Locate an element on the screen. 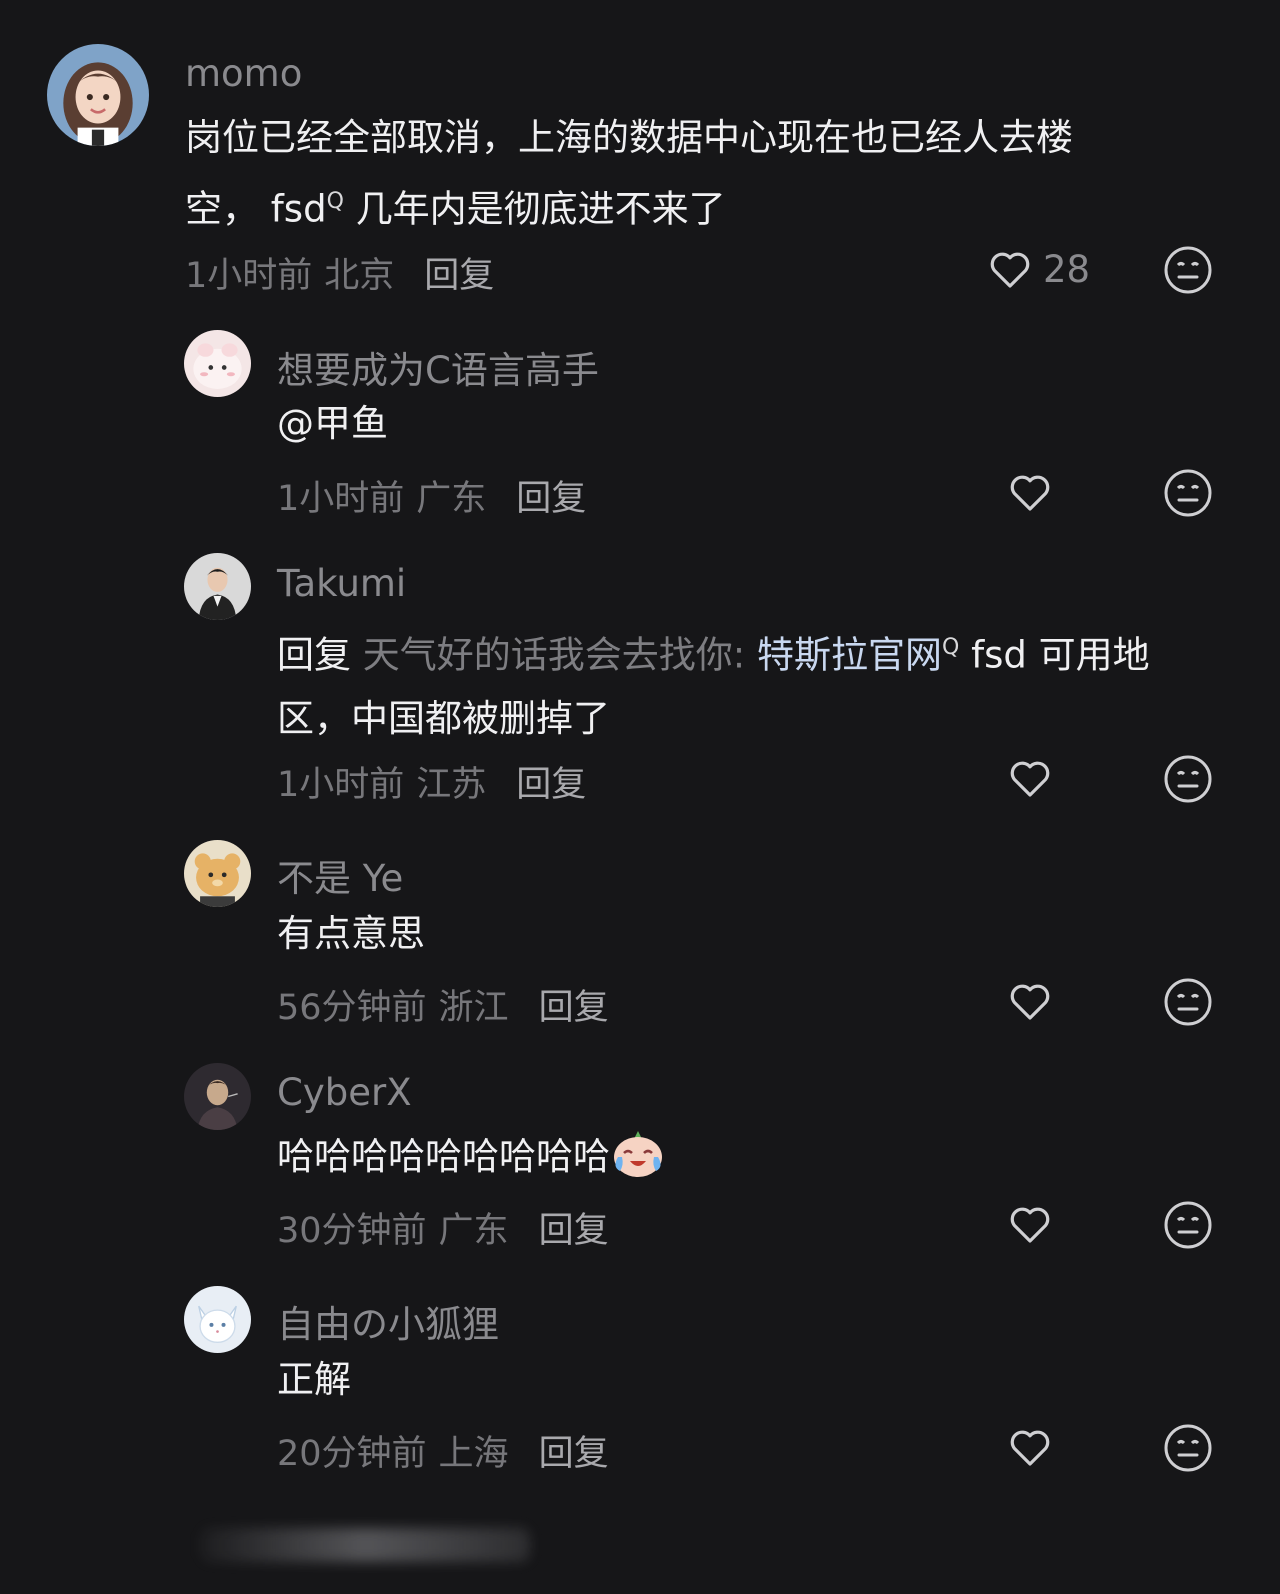 This screenshot has width=1280, height=1594. location: 浙江 is located at coordinates (473, 1008).